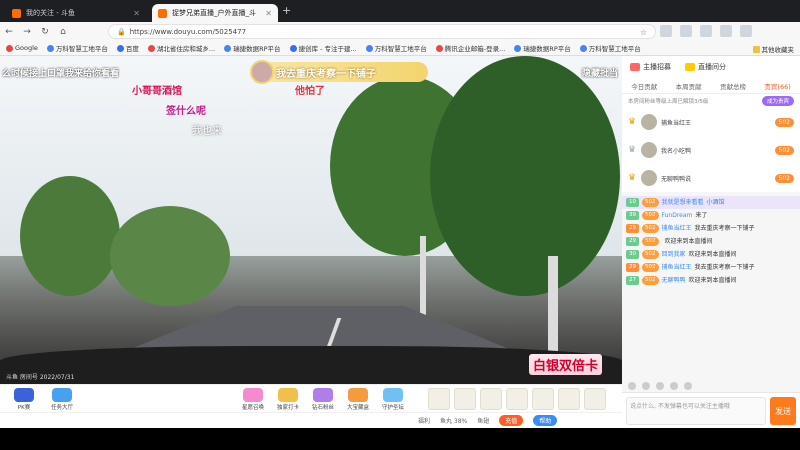 The height and width of the screenshot is (450, 800). Describe the element at coordinates (733, 86) in the screenshot. I see `tab-total: 贡献总榜` at that location.